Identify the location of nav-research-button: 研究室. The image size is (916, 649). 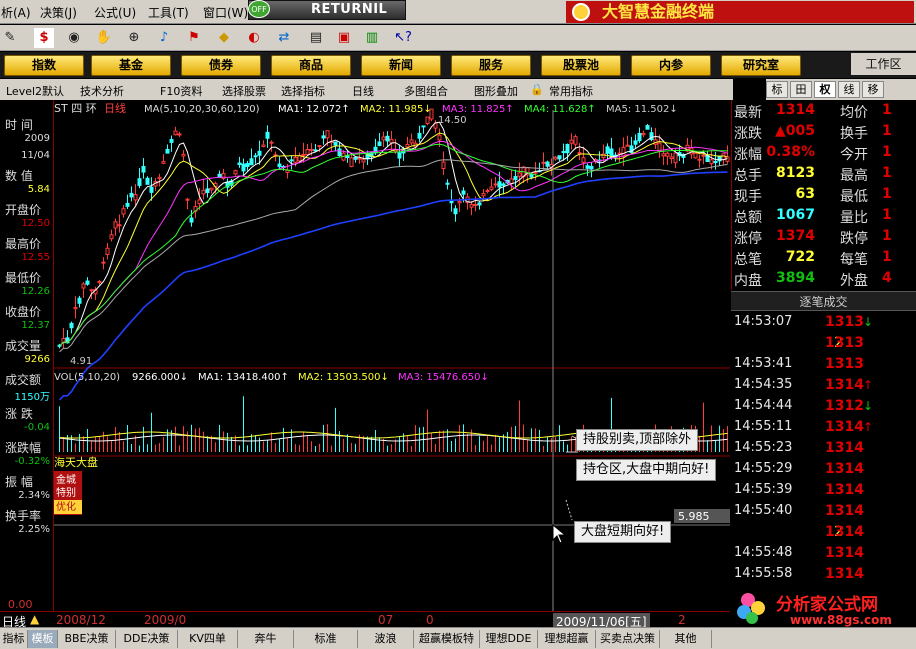
(761, 65).